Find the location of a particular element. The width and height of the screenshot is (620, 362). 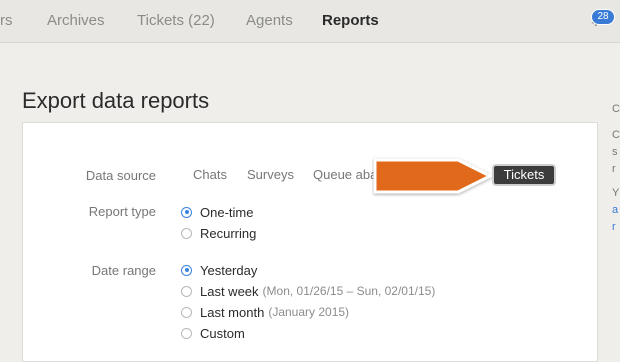

option-label: One-time is located at coordinates (227, 212).